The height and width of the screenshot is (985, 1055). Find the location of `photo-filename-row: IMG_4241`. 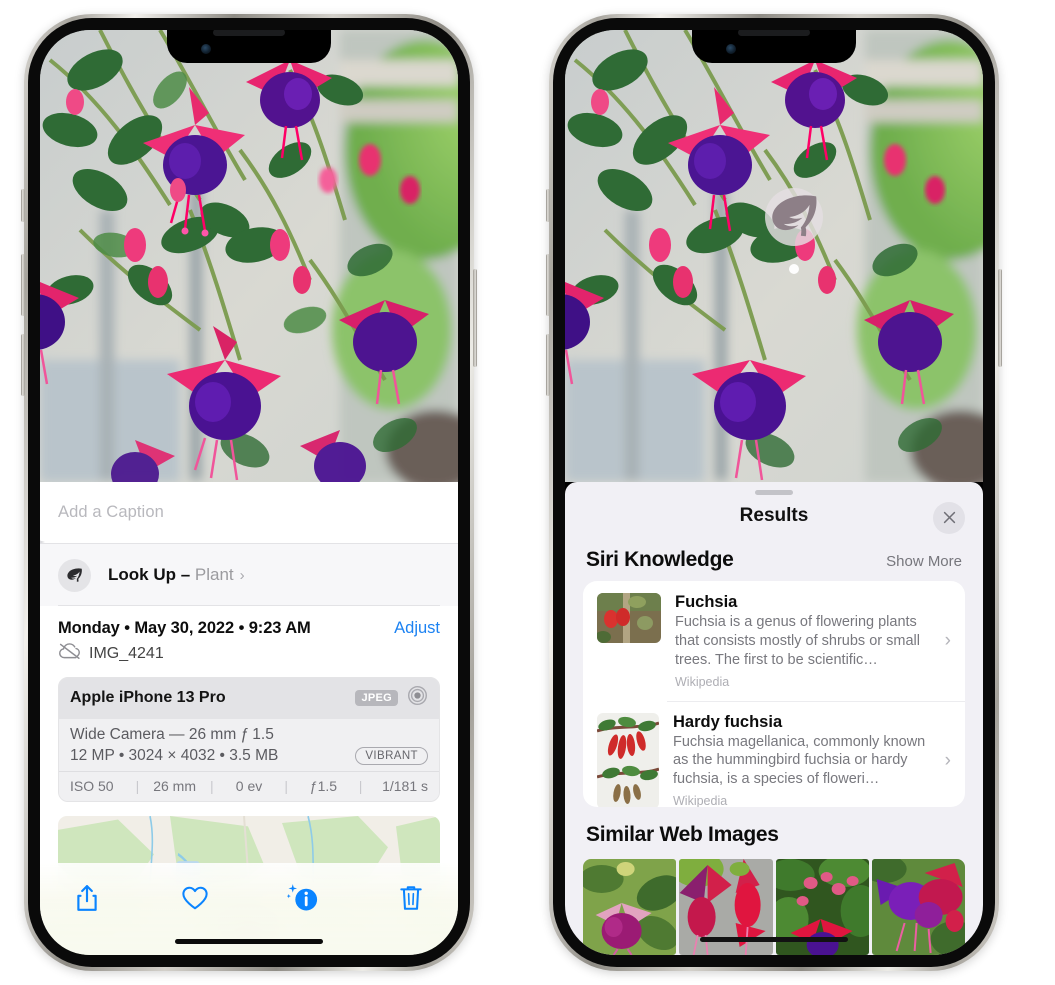

photo-filename-row: IMG_4241 is located at coordinates (249, 657).